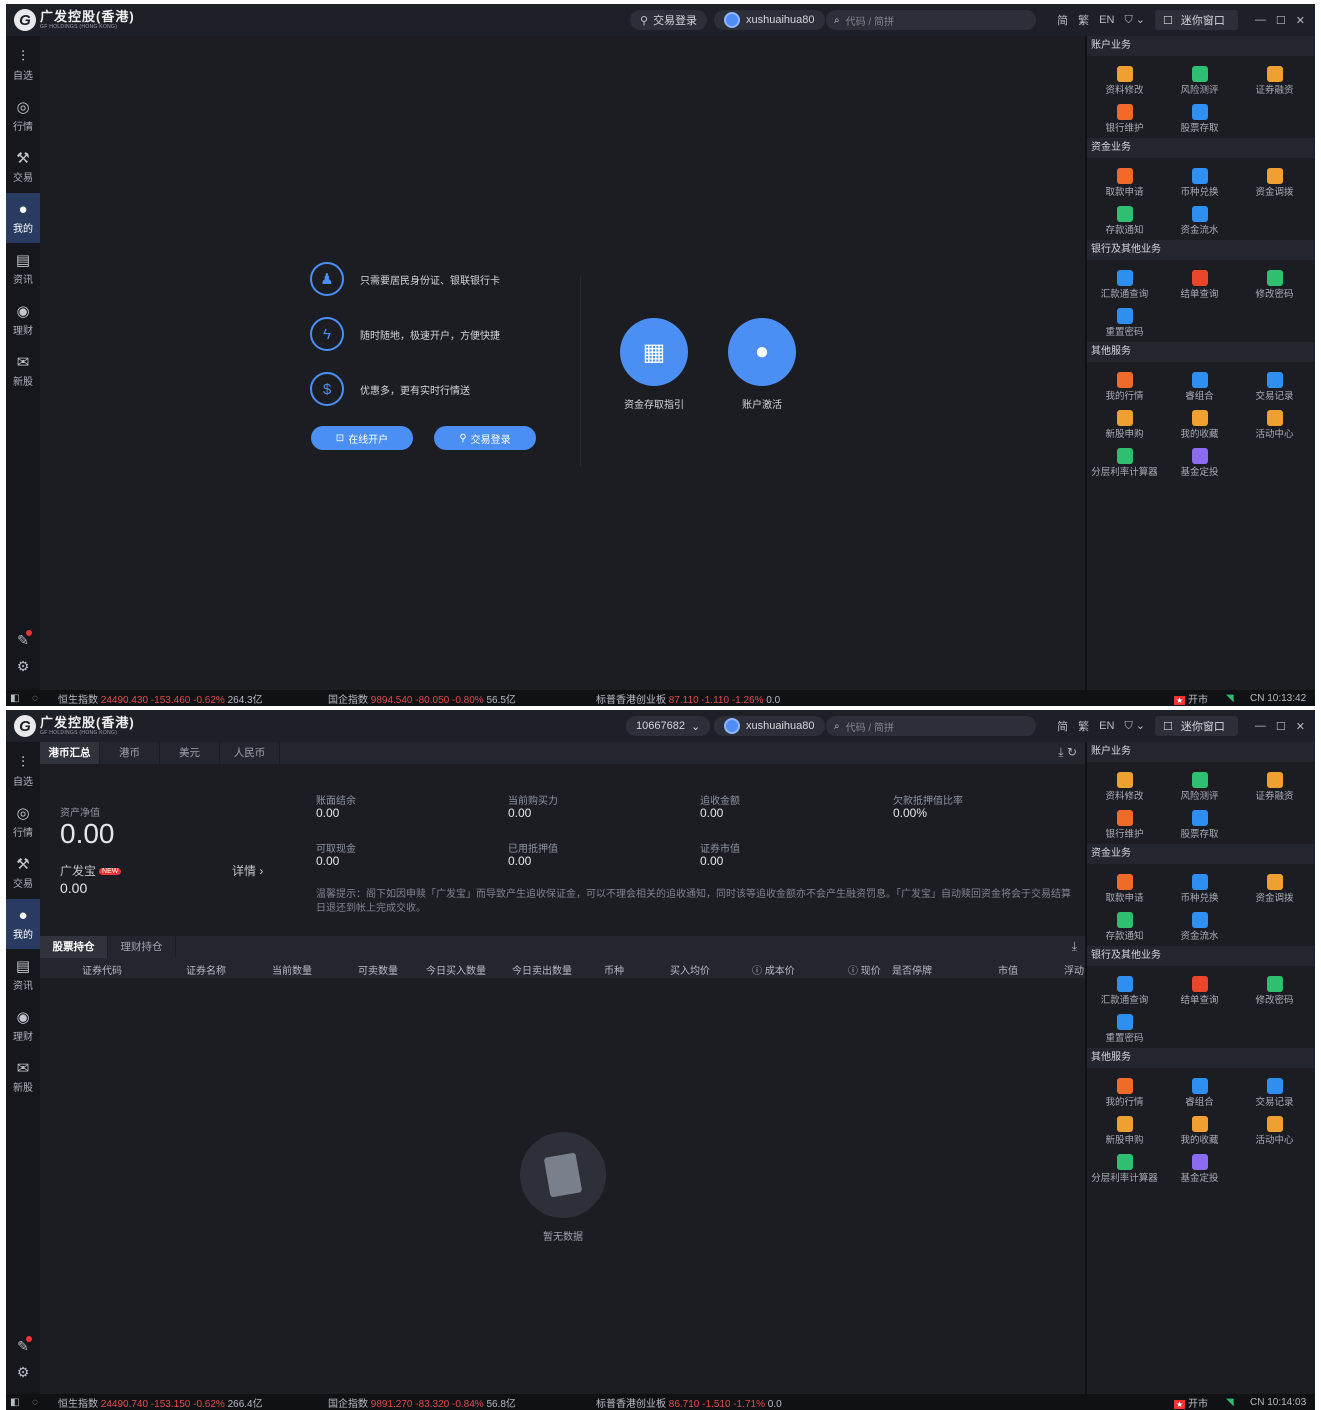  What do you see at coordinates (654, 352) in the screenshot?
I see `fund-guide-button: ▦` at bounding box center [654, 352].